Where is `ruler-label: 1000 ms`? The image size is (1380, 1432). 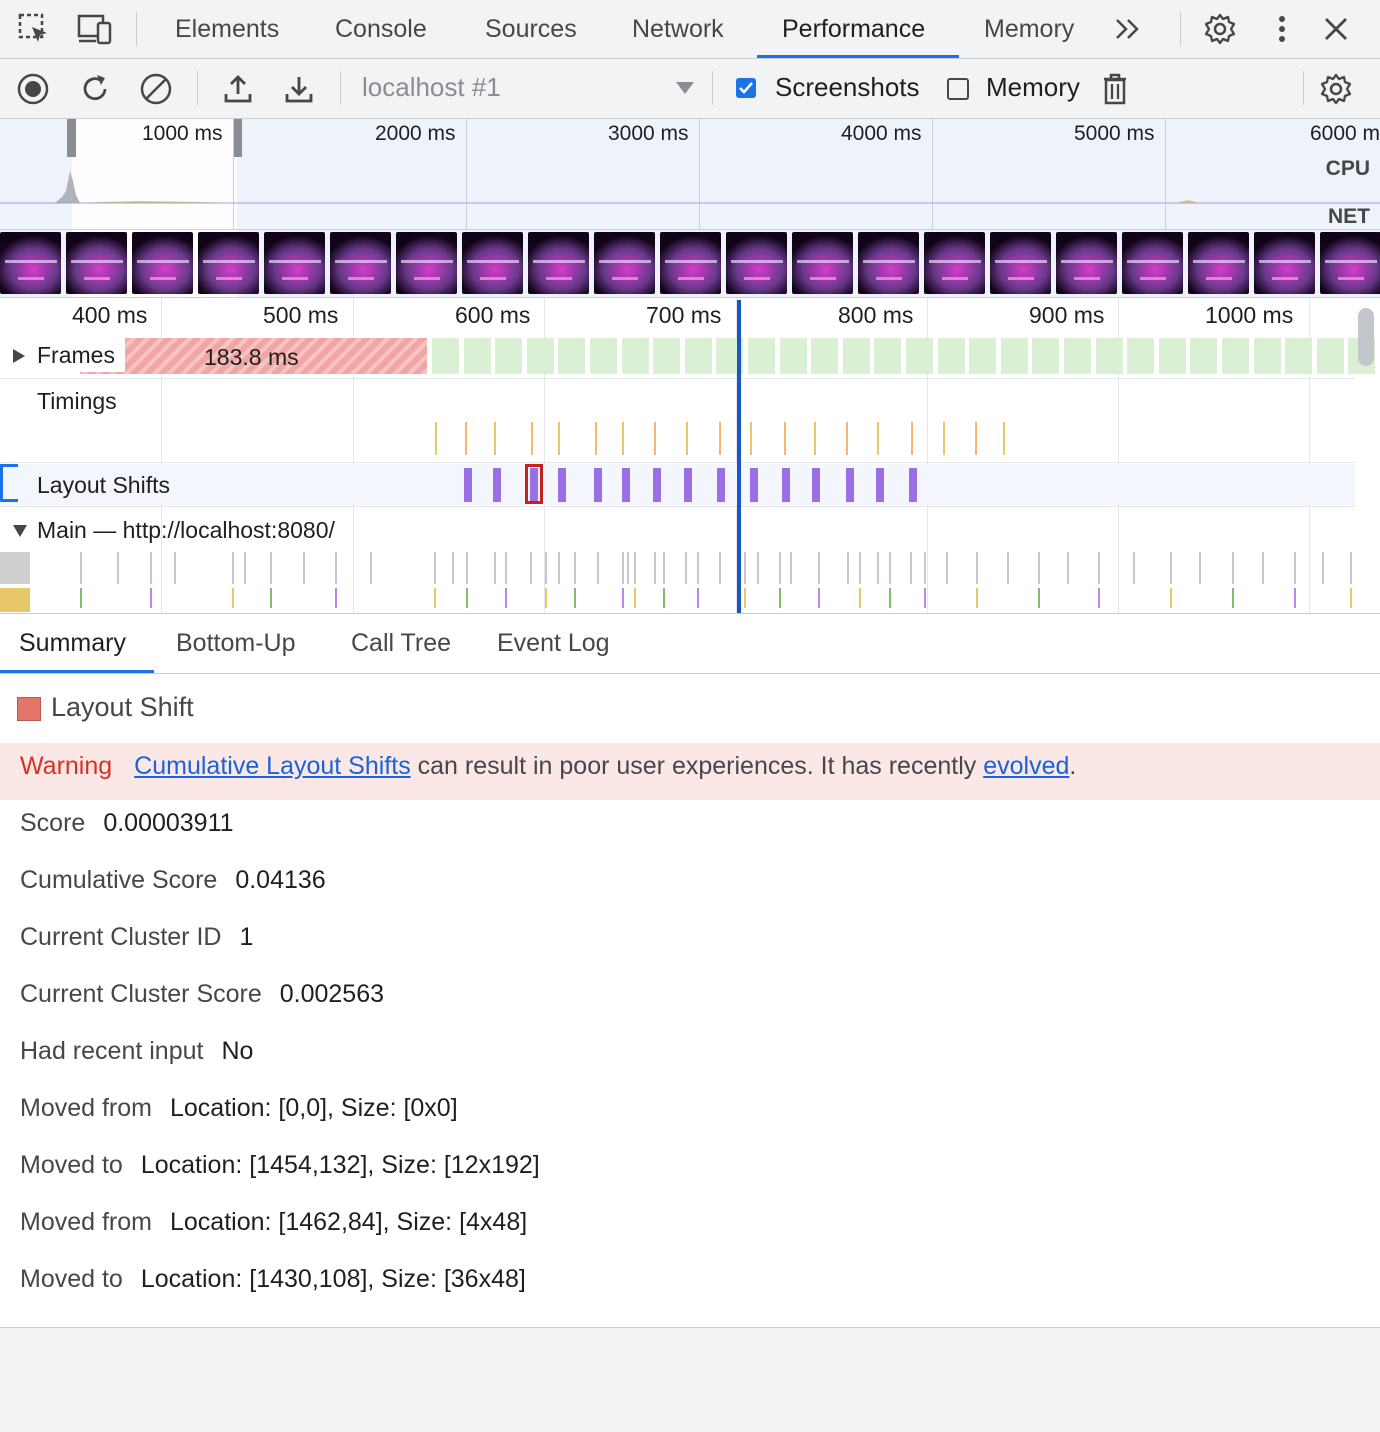 ruler-label: 1000 ms is located at coordinates (1249, 315).